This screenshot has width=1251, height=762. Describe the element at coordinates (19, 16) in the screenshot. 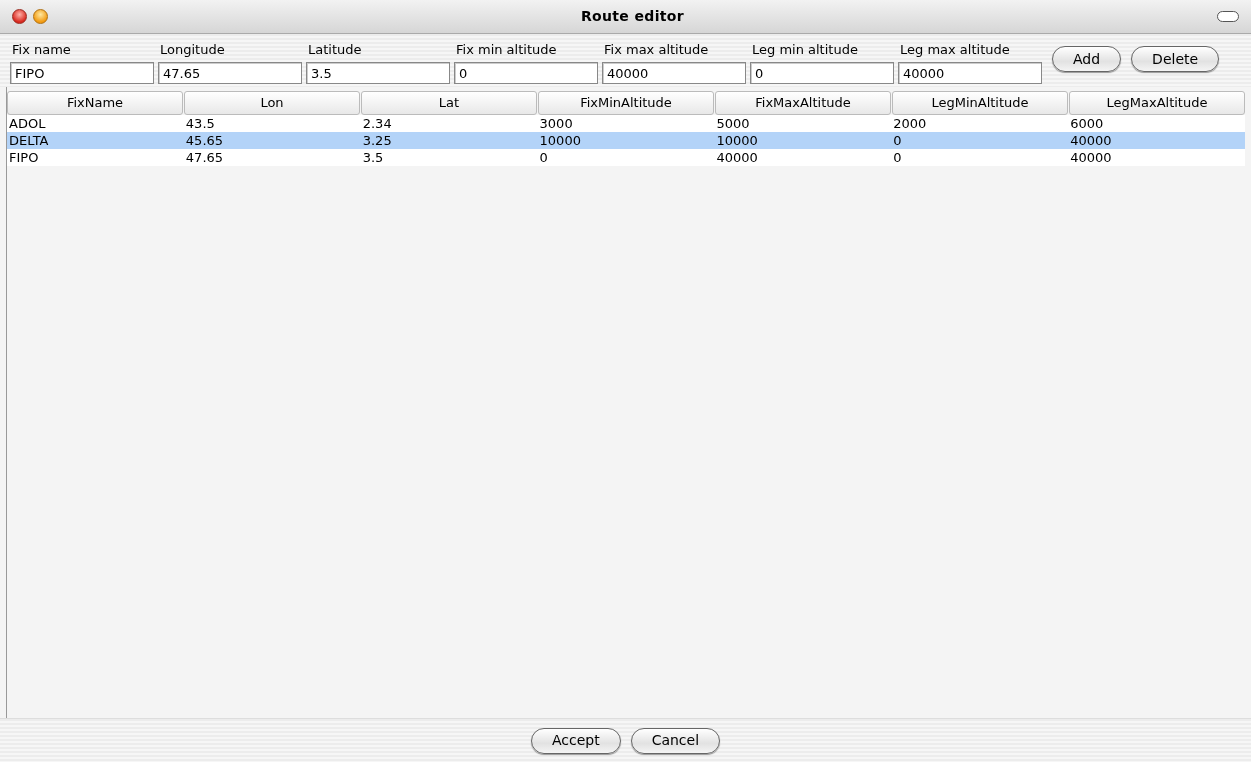

I see `close-icon` at that location.